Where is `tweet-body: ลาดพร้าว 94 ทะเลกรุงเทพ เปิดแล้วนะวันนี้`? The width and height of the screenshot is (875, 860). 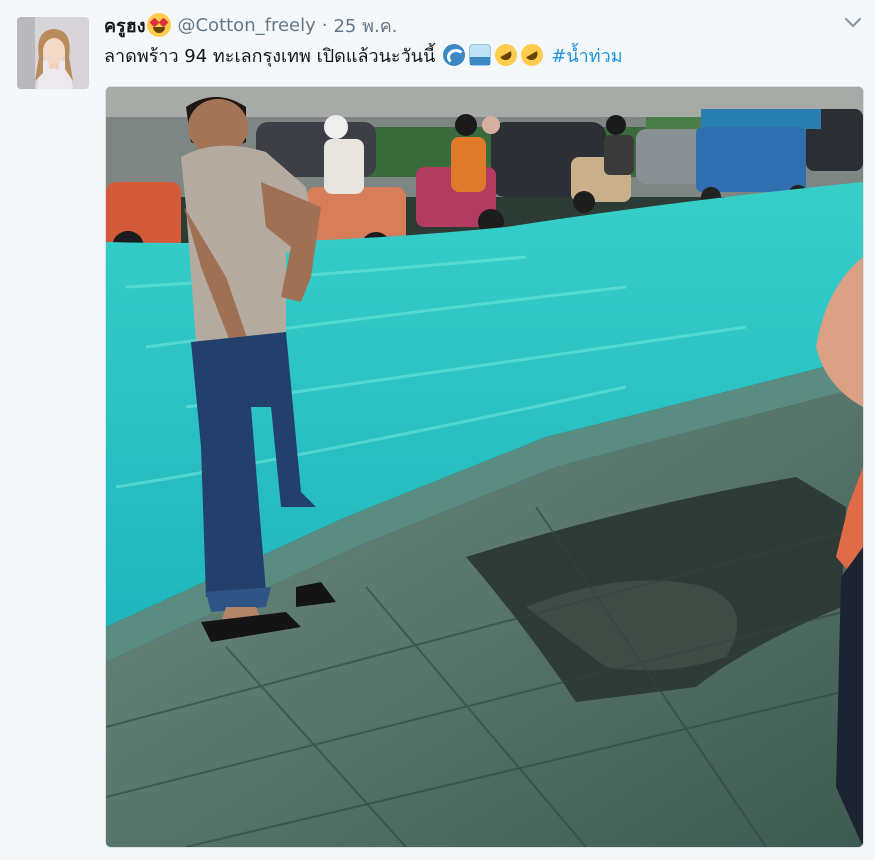
tweet-body: ลาดพร้าว 94 ทะเลกรุงเทพ เปิดแล้วนะวันนี้ is located at coordinates (270, 56).